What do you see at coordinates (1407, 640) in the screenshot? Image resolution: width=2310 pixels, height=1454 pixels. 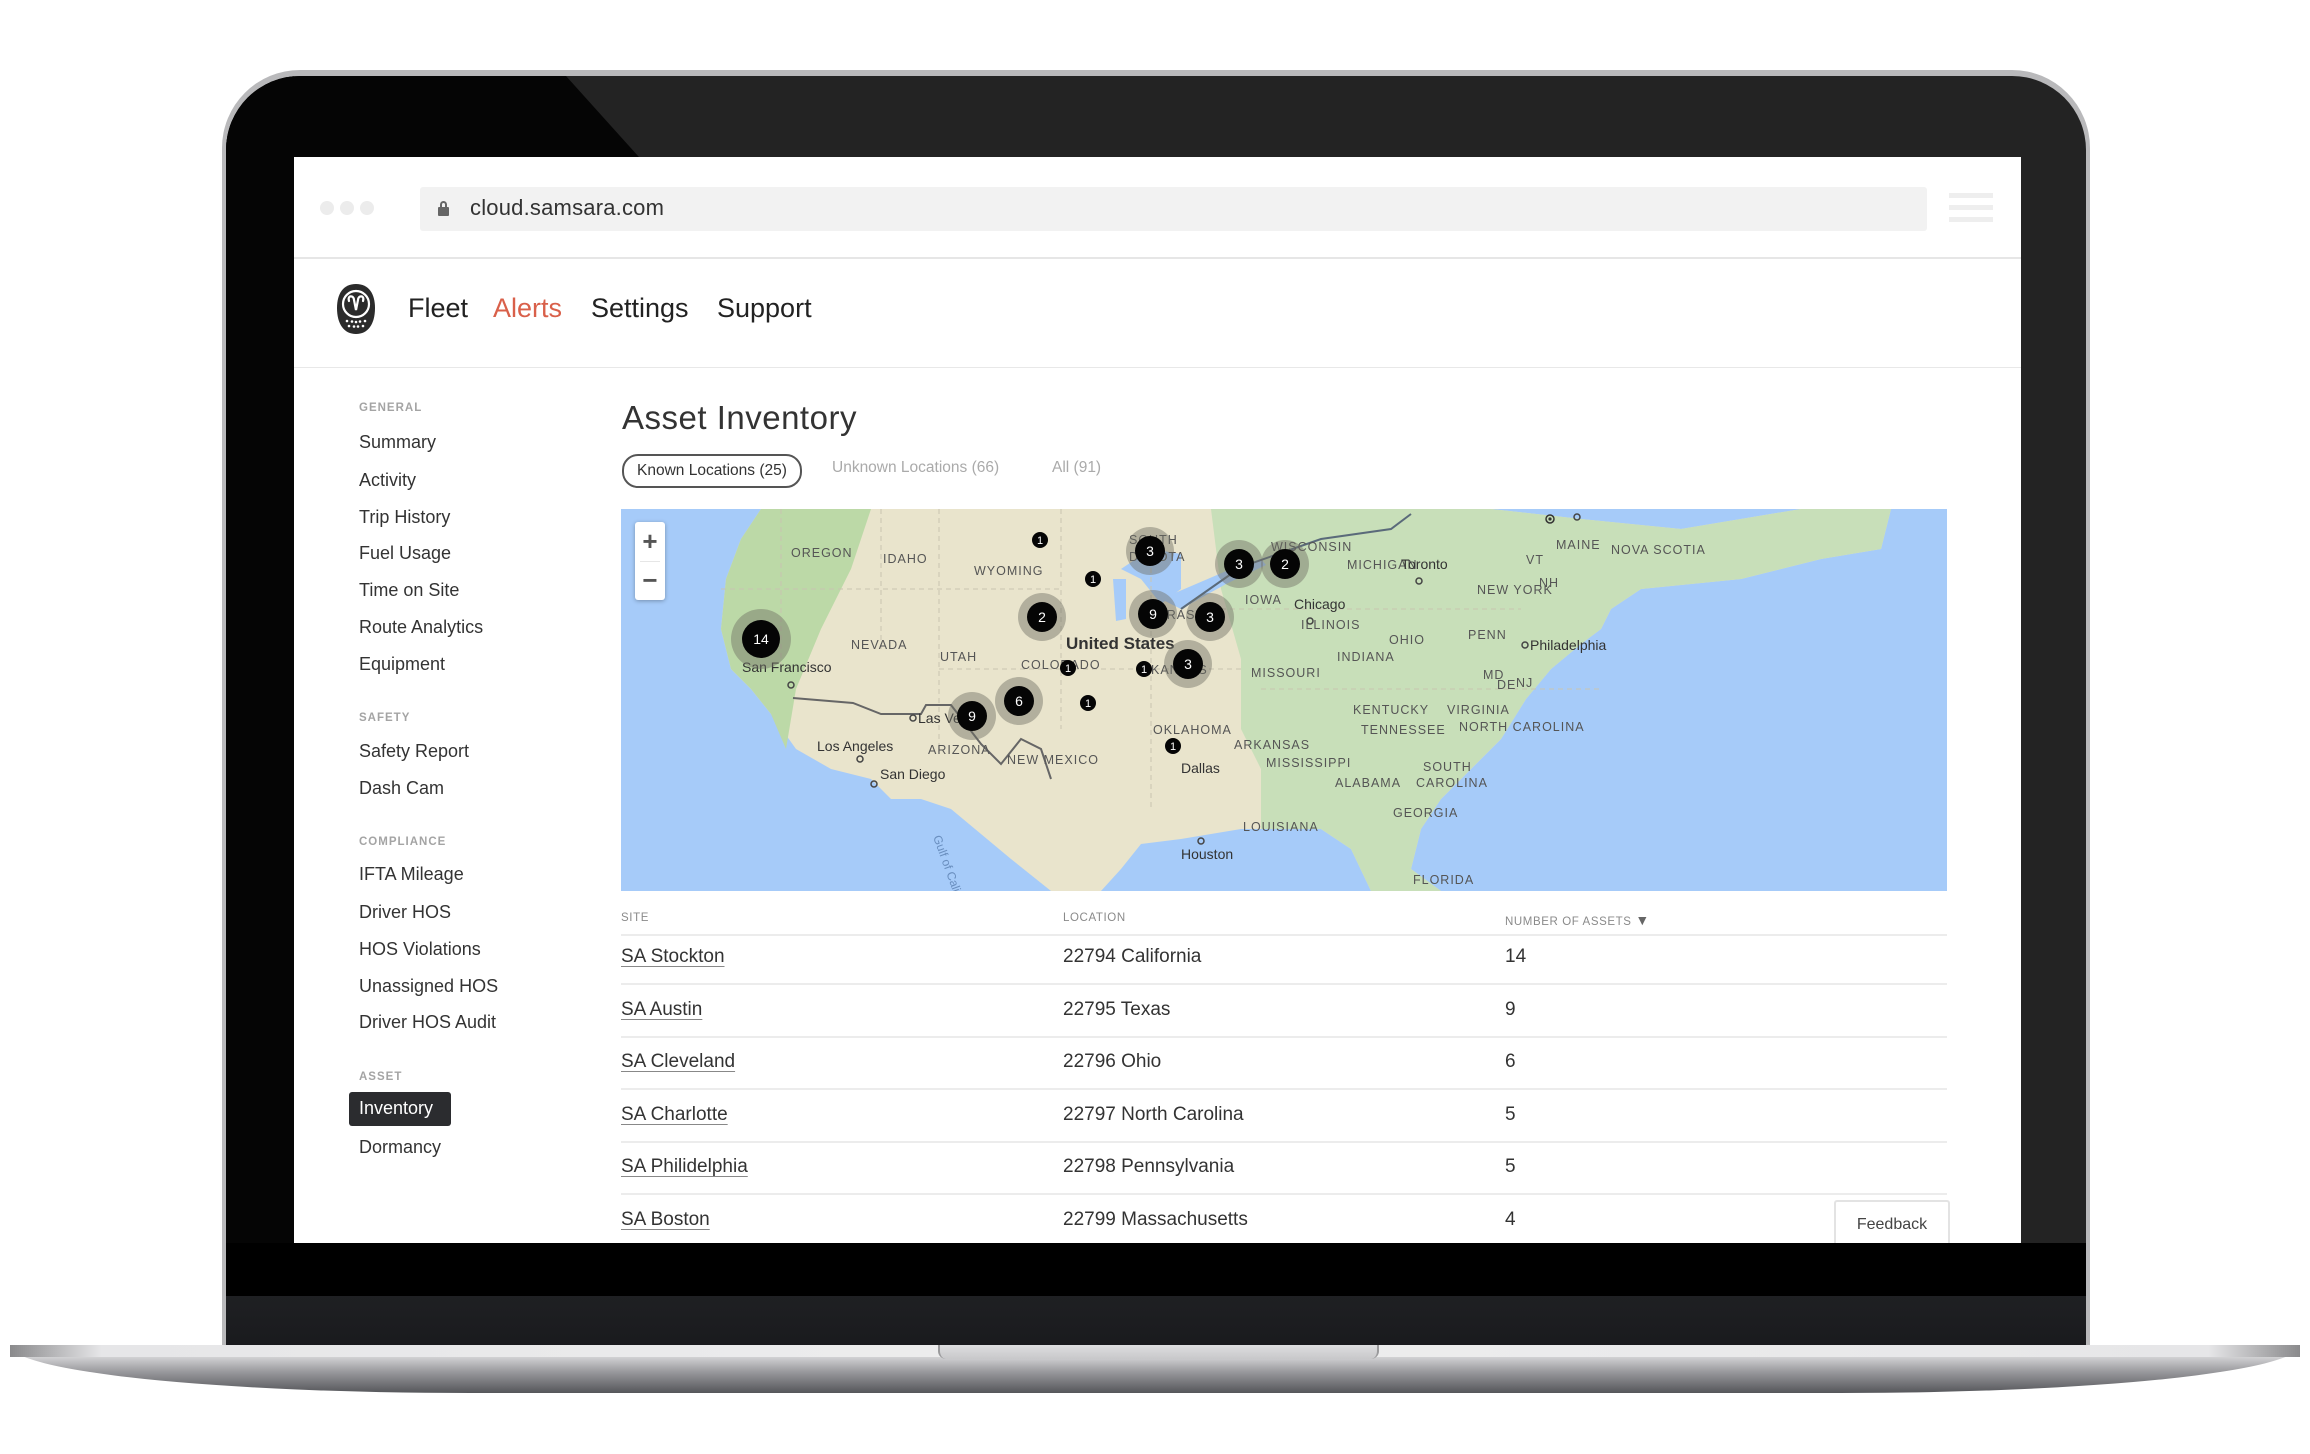 I see `map-label-ohio: OHIO` at bounding box center [1407, 640].